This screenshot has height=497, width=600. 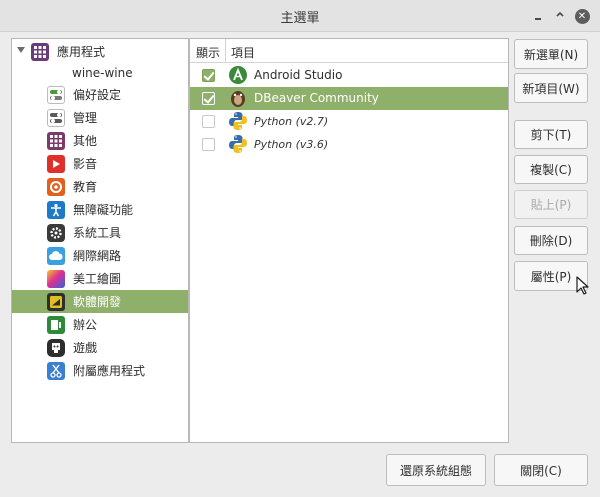 What do you see at coordinates (100, 163) in the screenshot?
I see `tree-item-multimedia: 影音` at bounding box center [100, 163].